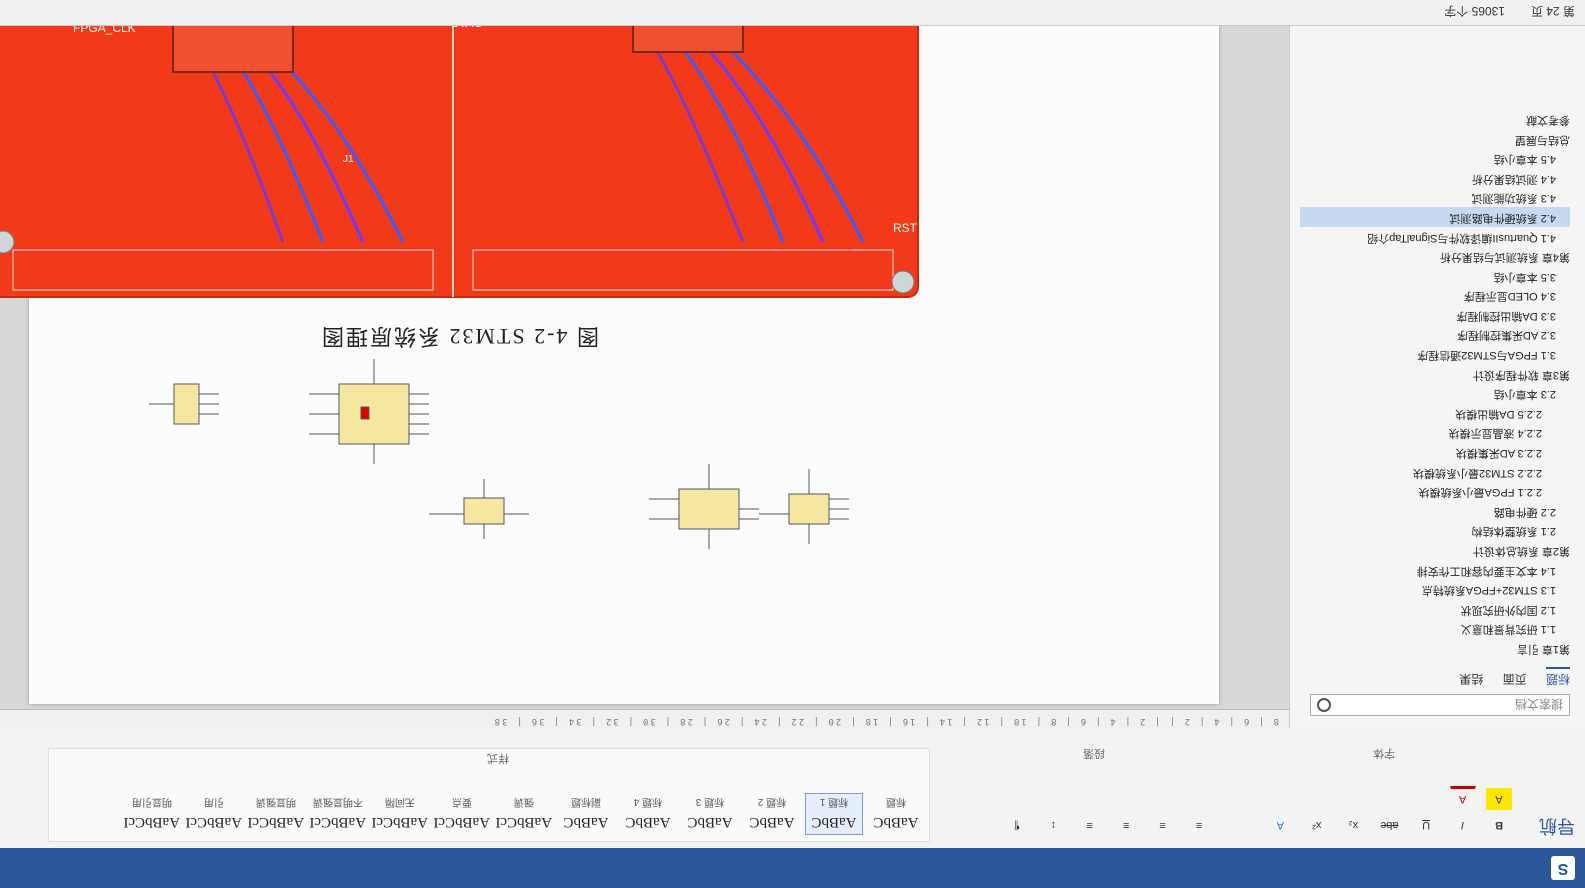 This screenshot has height=888, width=1585. What do you see at coordinates (1435, 433) in the screenshot?
I see `outline-item: 2.2.4 液晶显示模块` at bounding box center [1435, 433].